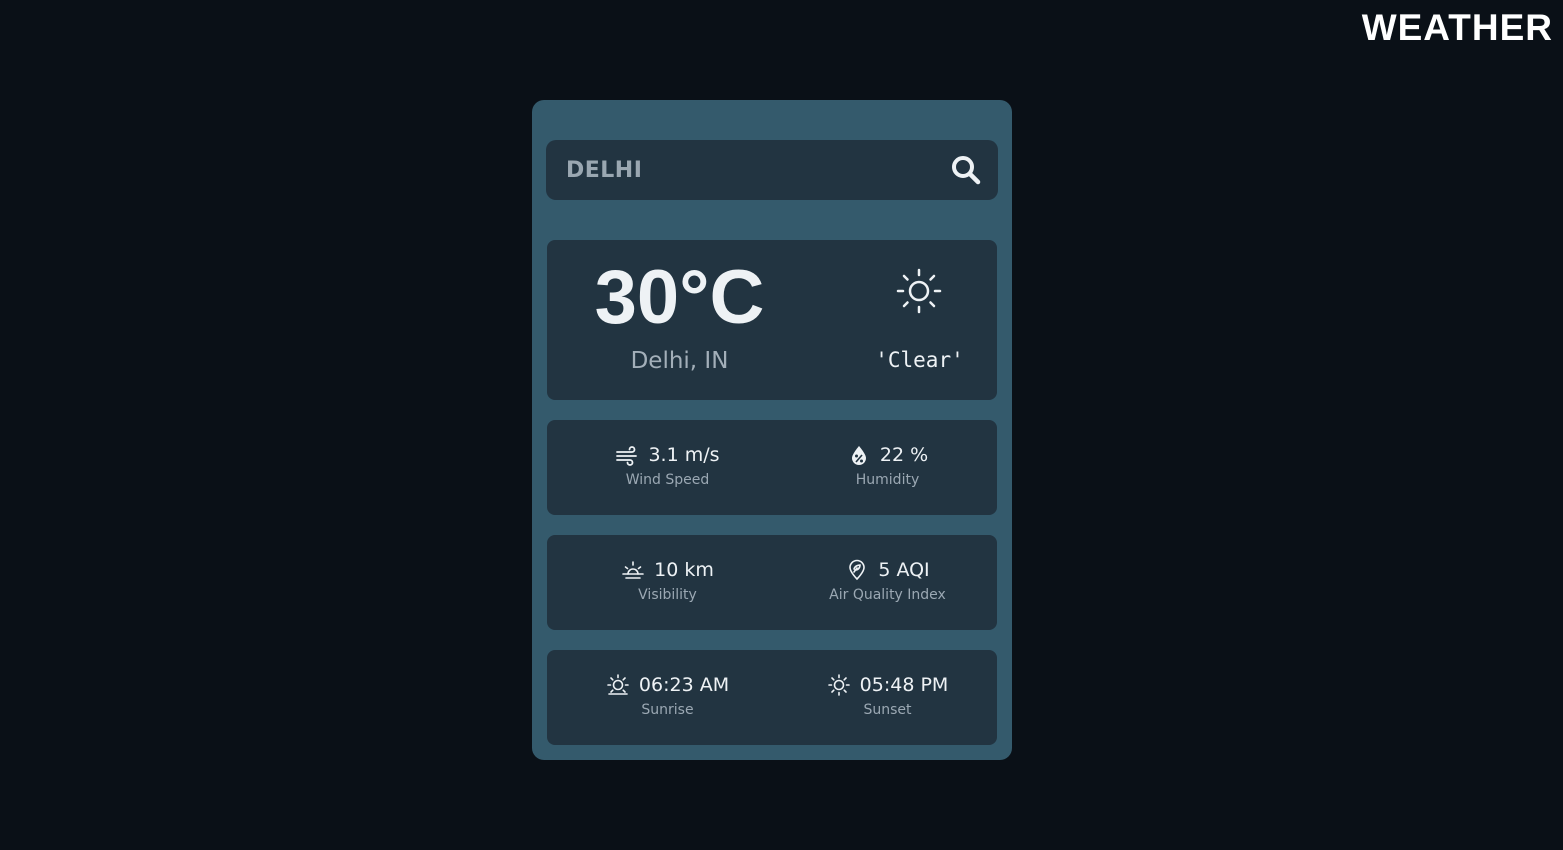  What do you see at coordinates (667, 480) in the screenshot?
I see `wind-speed-label: Wind Speed` at bounding box center [667, 480].